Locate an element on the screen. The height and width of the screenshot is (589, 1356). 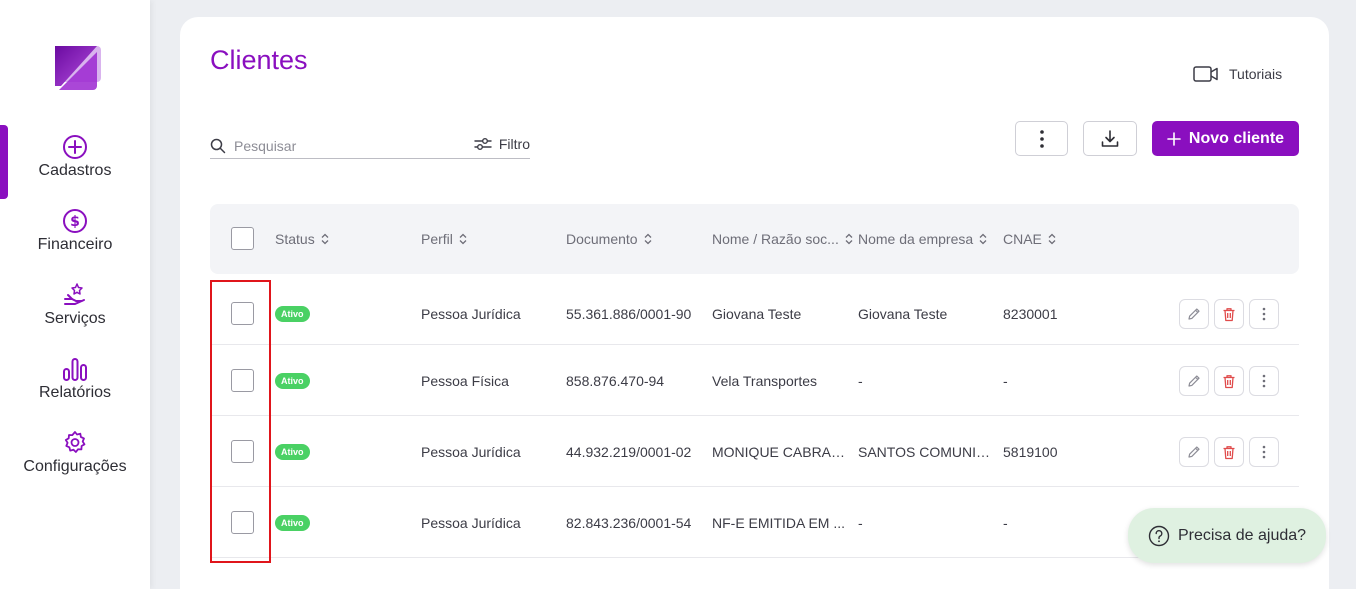
filter-label: Filtro is located at coordinates (514, 144).